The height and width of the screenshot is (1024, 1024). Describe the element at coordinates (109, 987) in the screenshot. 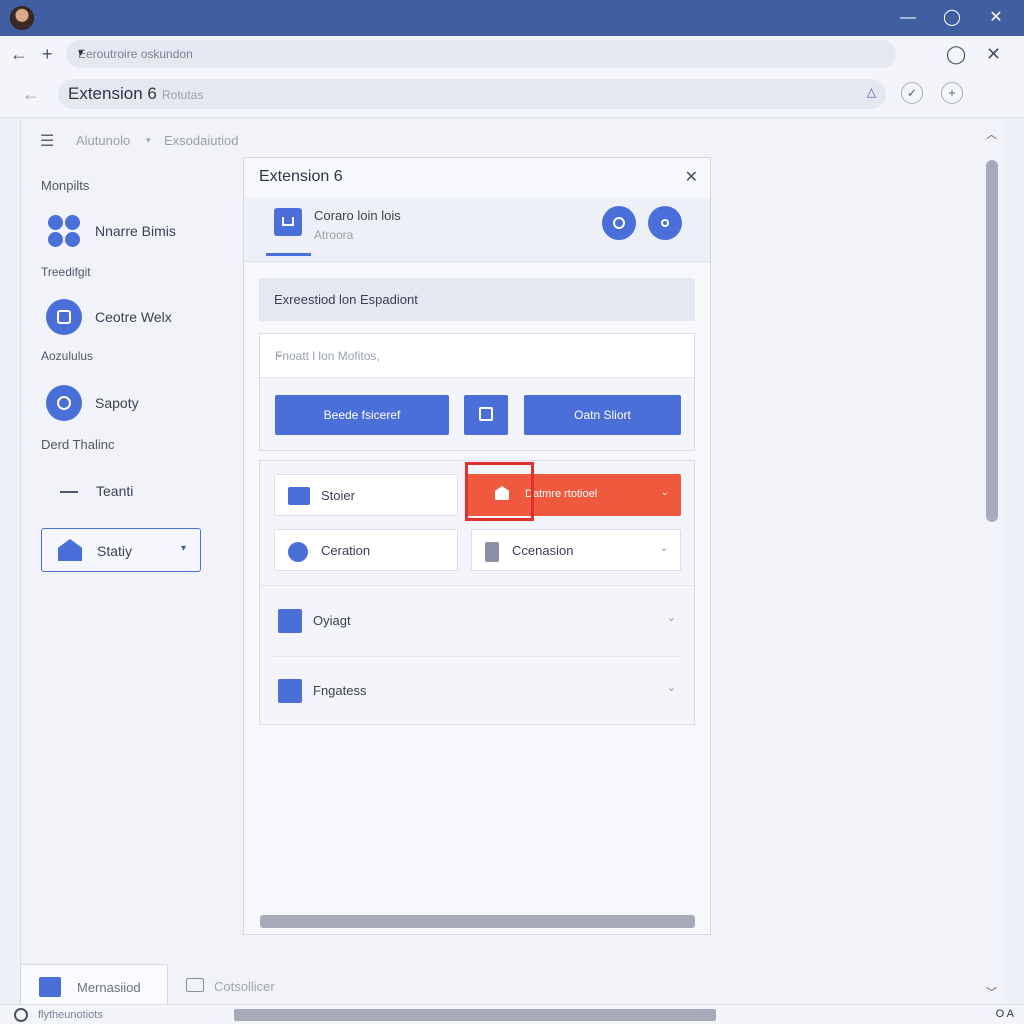

I see `tab-label: Mernasiiod` at that location.